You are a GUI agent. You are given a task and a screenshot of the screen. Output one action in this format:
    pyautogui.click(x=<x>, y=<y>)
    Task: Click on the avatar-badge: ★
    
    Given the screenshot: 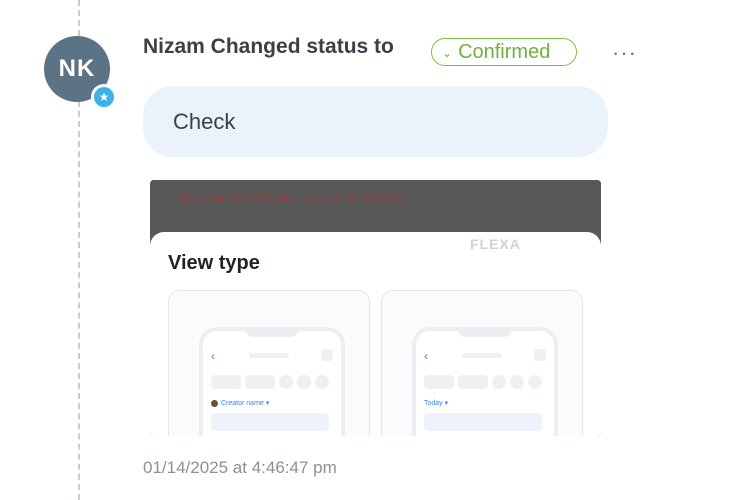 What is the action you would take?
    pyautogui.click(x=104, y=97)
    